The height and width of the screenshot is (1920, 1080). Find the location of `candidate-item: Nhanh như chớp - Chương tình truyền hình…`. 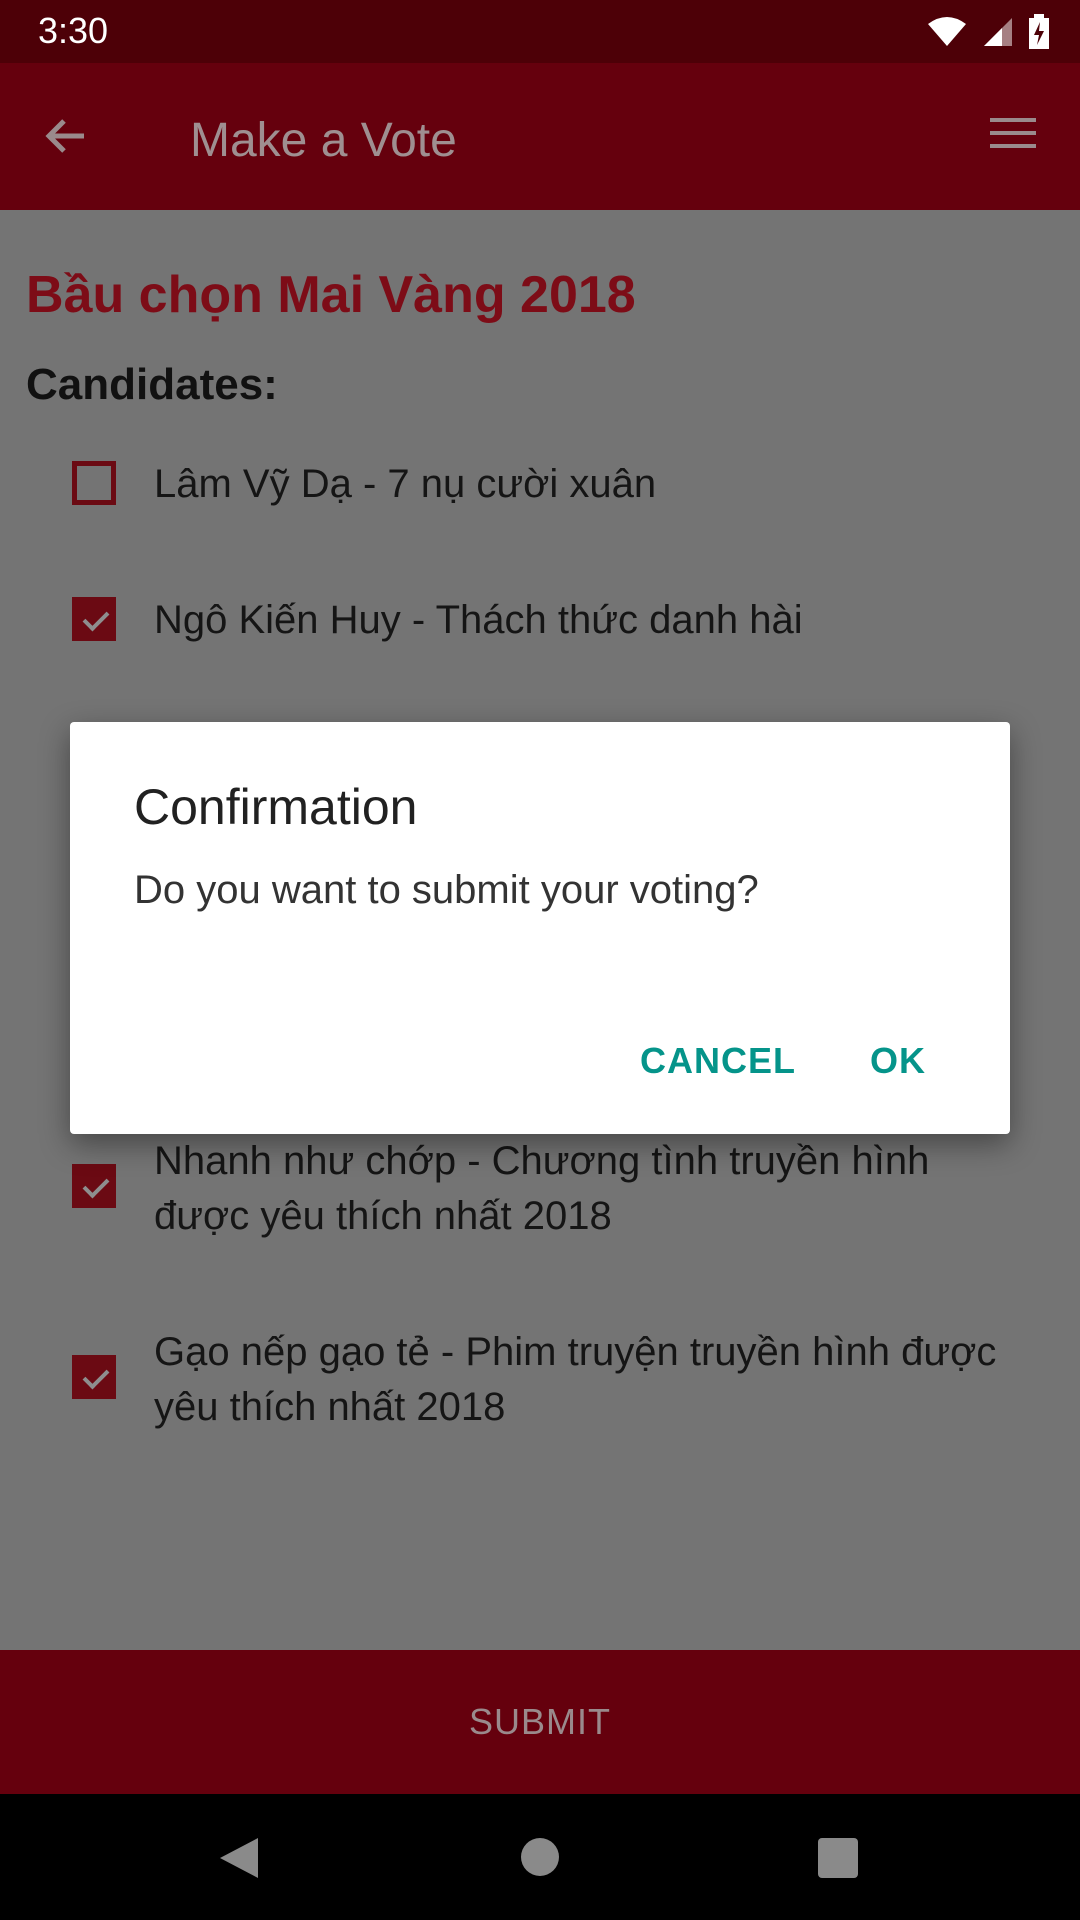

candidate-item: Nhanh như chớp - Chương tình truyền hình… is located at coordinates (547, 1189).